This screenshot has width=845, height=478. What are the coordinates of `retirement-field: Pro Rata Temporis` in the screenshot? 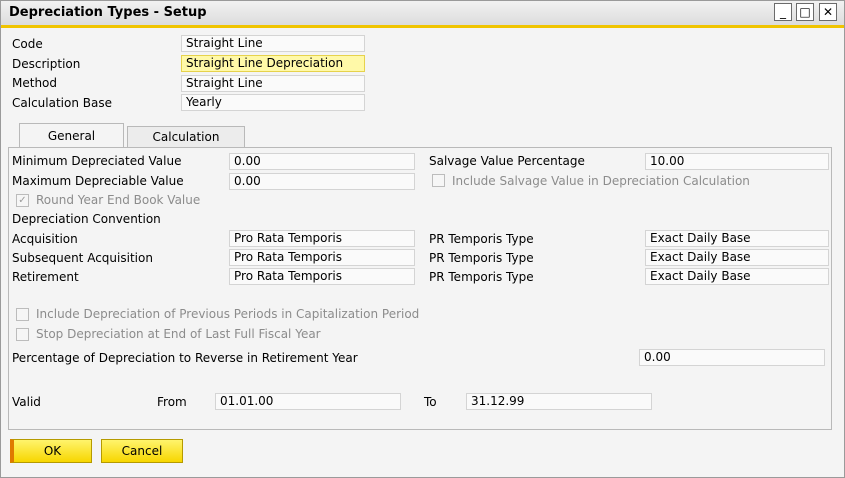 It's located at (322, 276).